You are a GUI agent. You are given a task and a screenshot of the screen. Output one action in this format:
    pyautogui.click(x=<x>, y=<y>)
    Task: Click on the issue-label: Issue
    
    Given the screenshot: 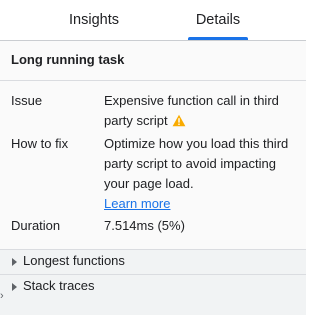 What is the action you would take?
    pyautogui.click(x=27, y=100)
    